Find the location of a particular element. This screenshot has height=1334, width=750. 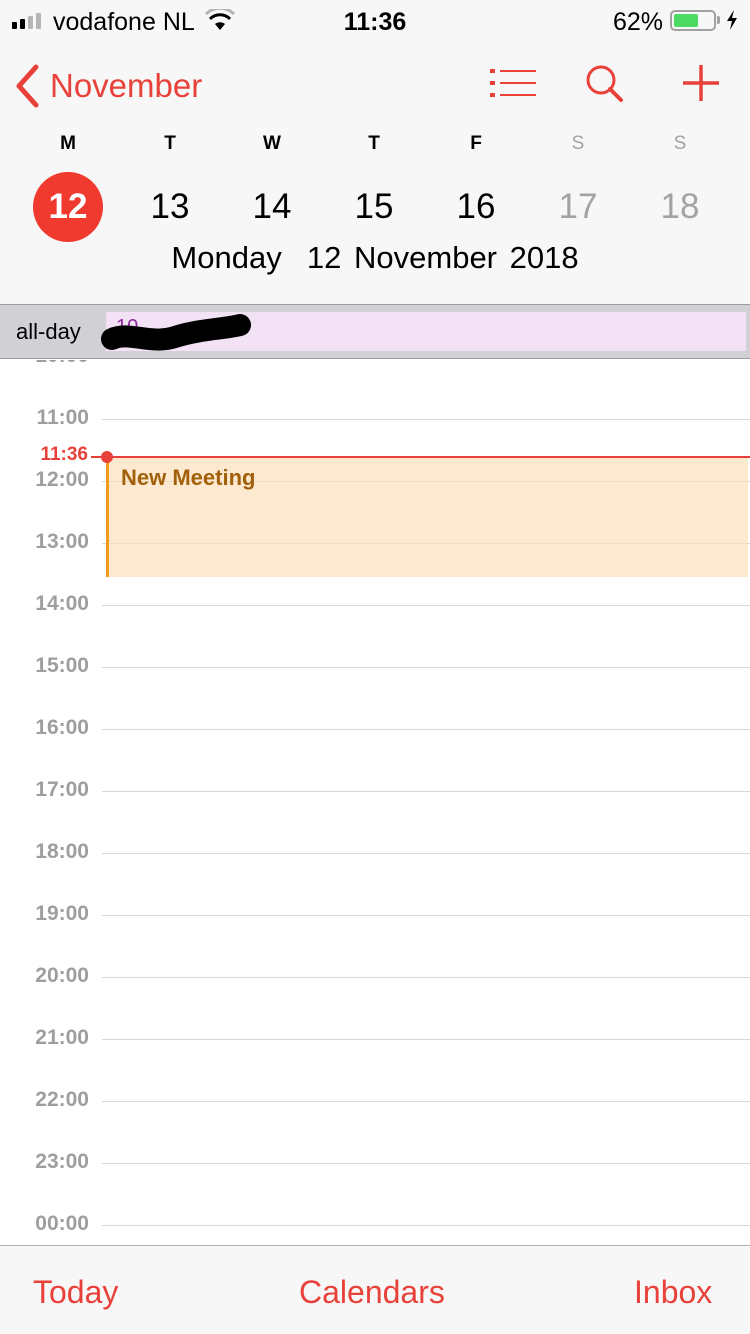

day-number: 14 is located at coordinates (272, 207).